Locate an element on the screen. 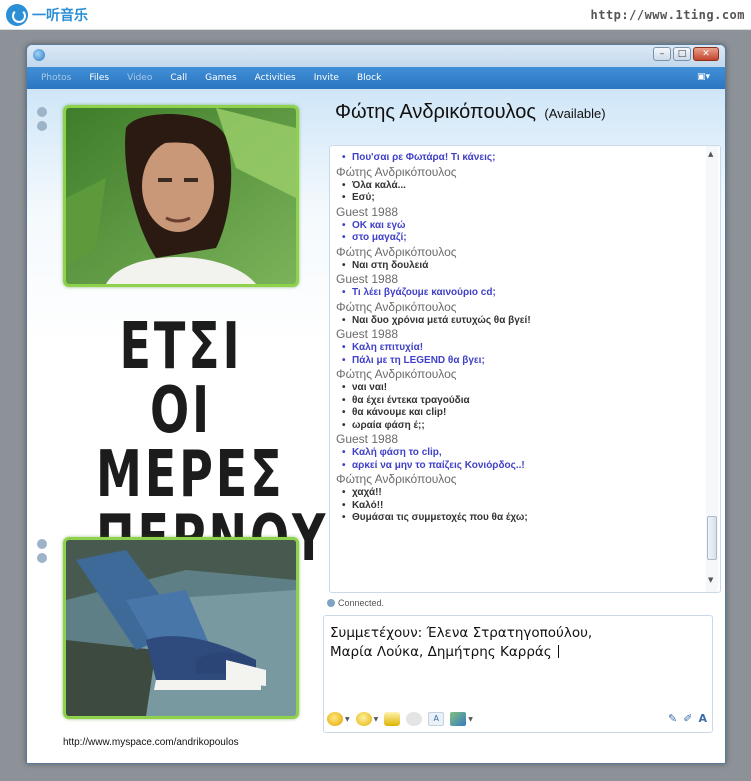  nudge-icon is located at coordinates (414, 719).